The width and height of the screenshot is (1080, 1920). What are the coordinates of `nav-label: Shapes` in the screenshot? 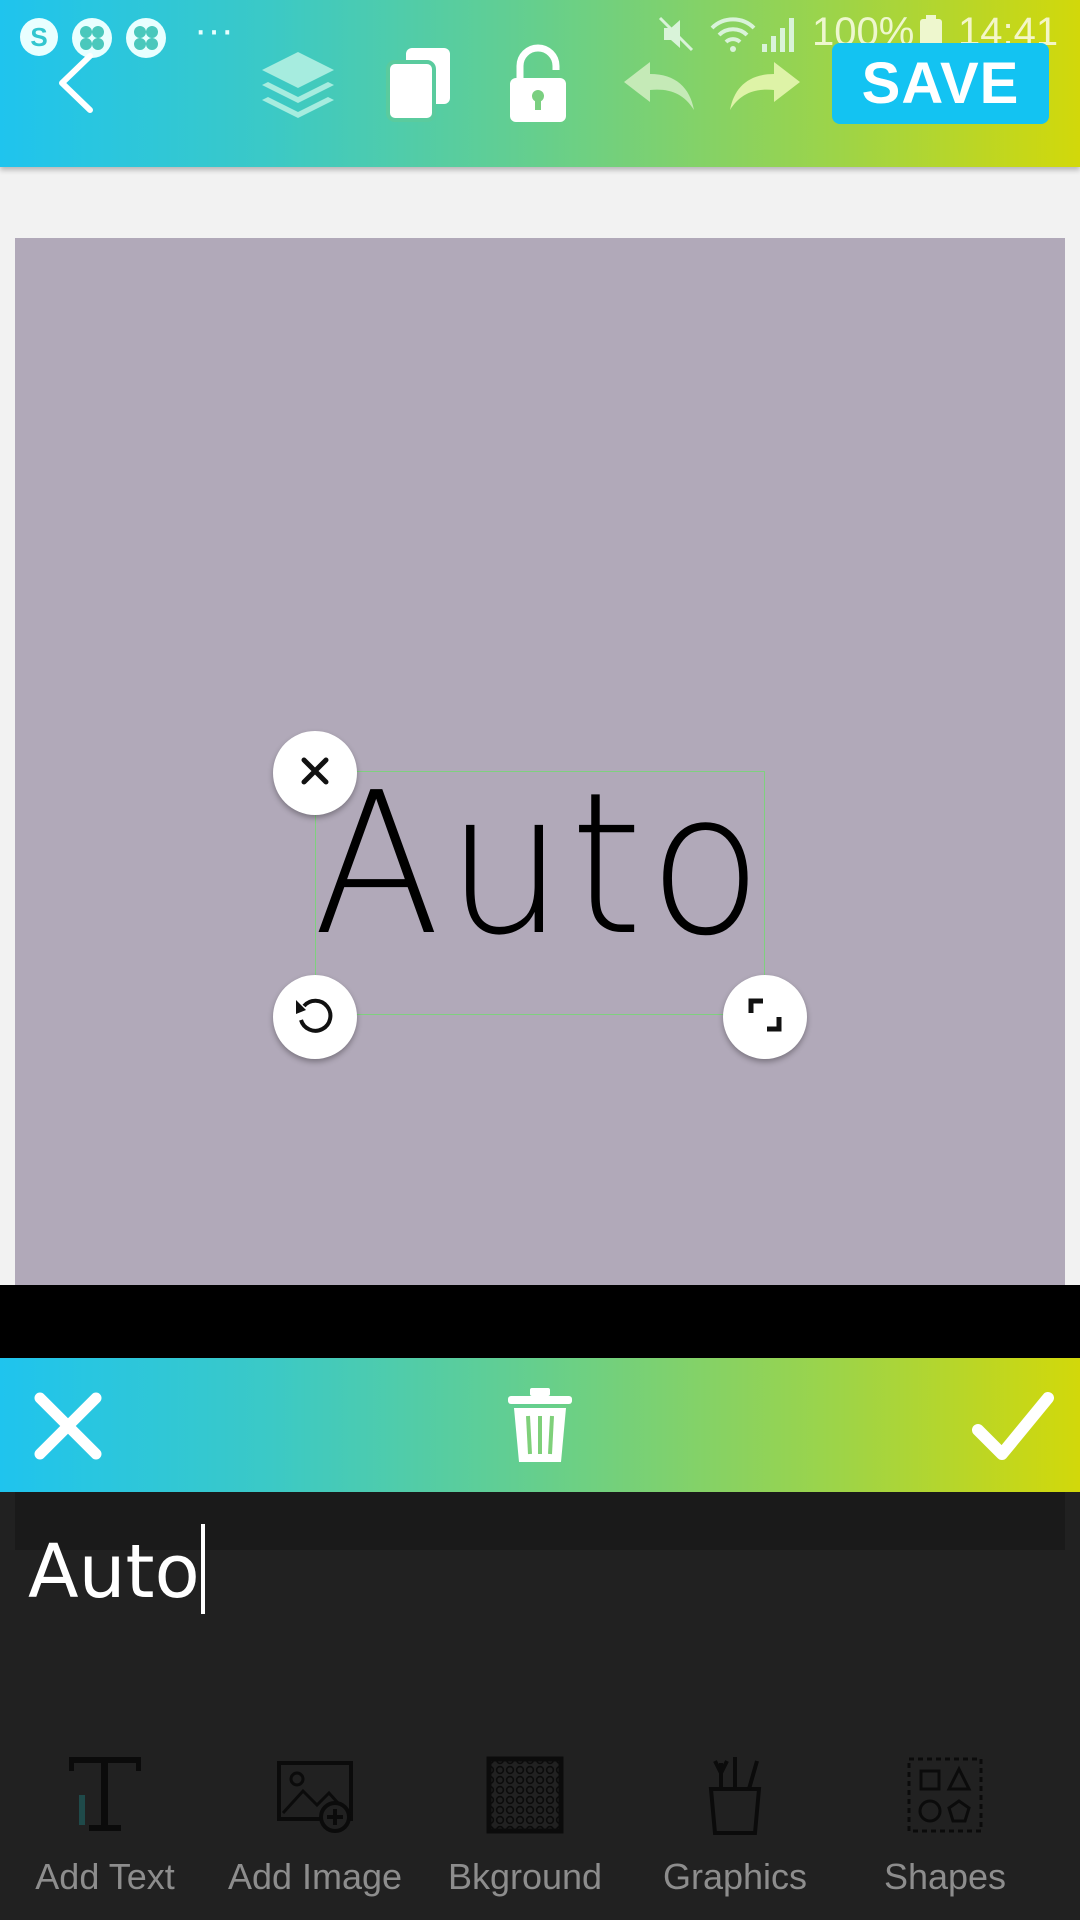 It's located at (945, 1876).